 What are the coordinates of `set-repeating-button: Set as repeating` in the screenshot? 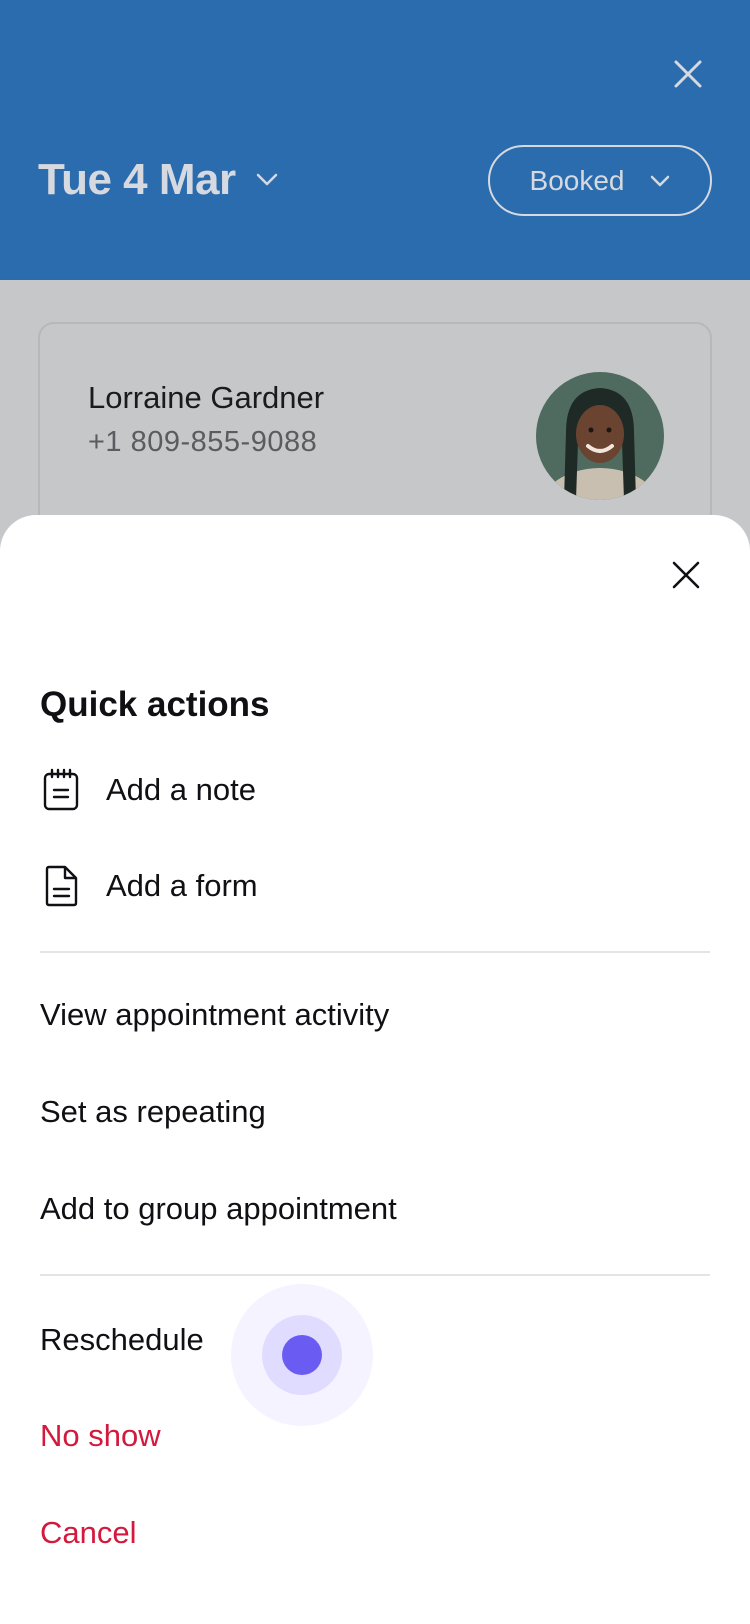 It's located at (153, 1112).